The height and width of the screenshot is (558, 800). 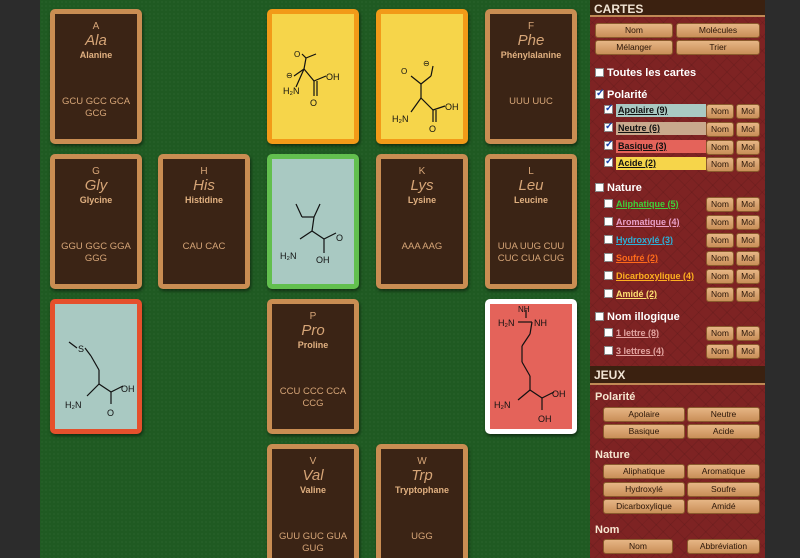 What do you see at coordinates (720, 129) in the screenshot?
I see `neutre-nom-button: Nom` at bounding box center [720, 129].